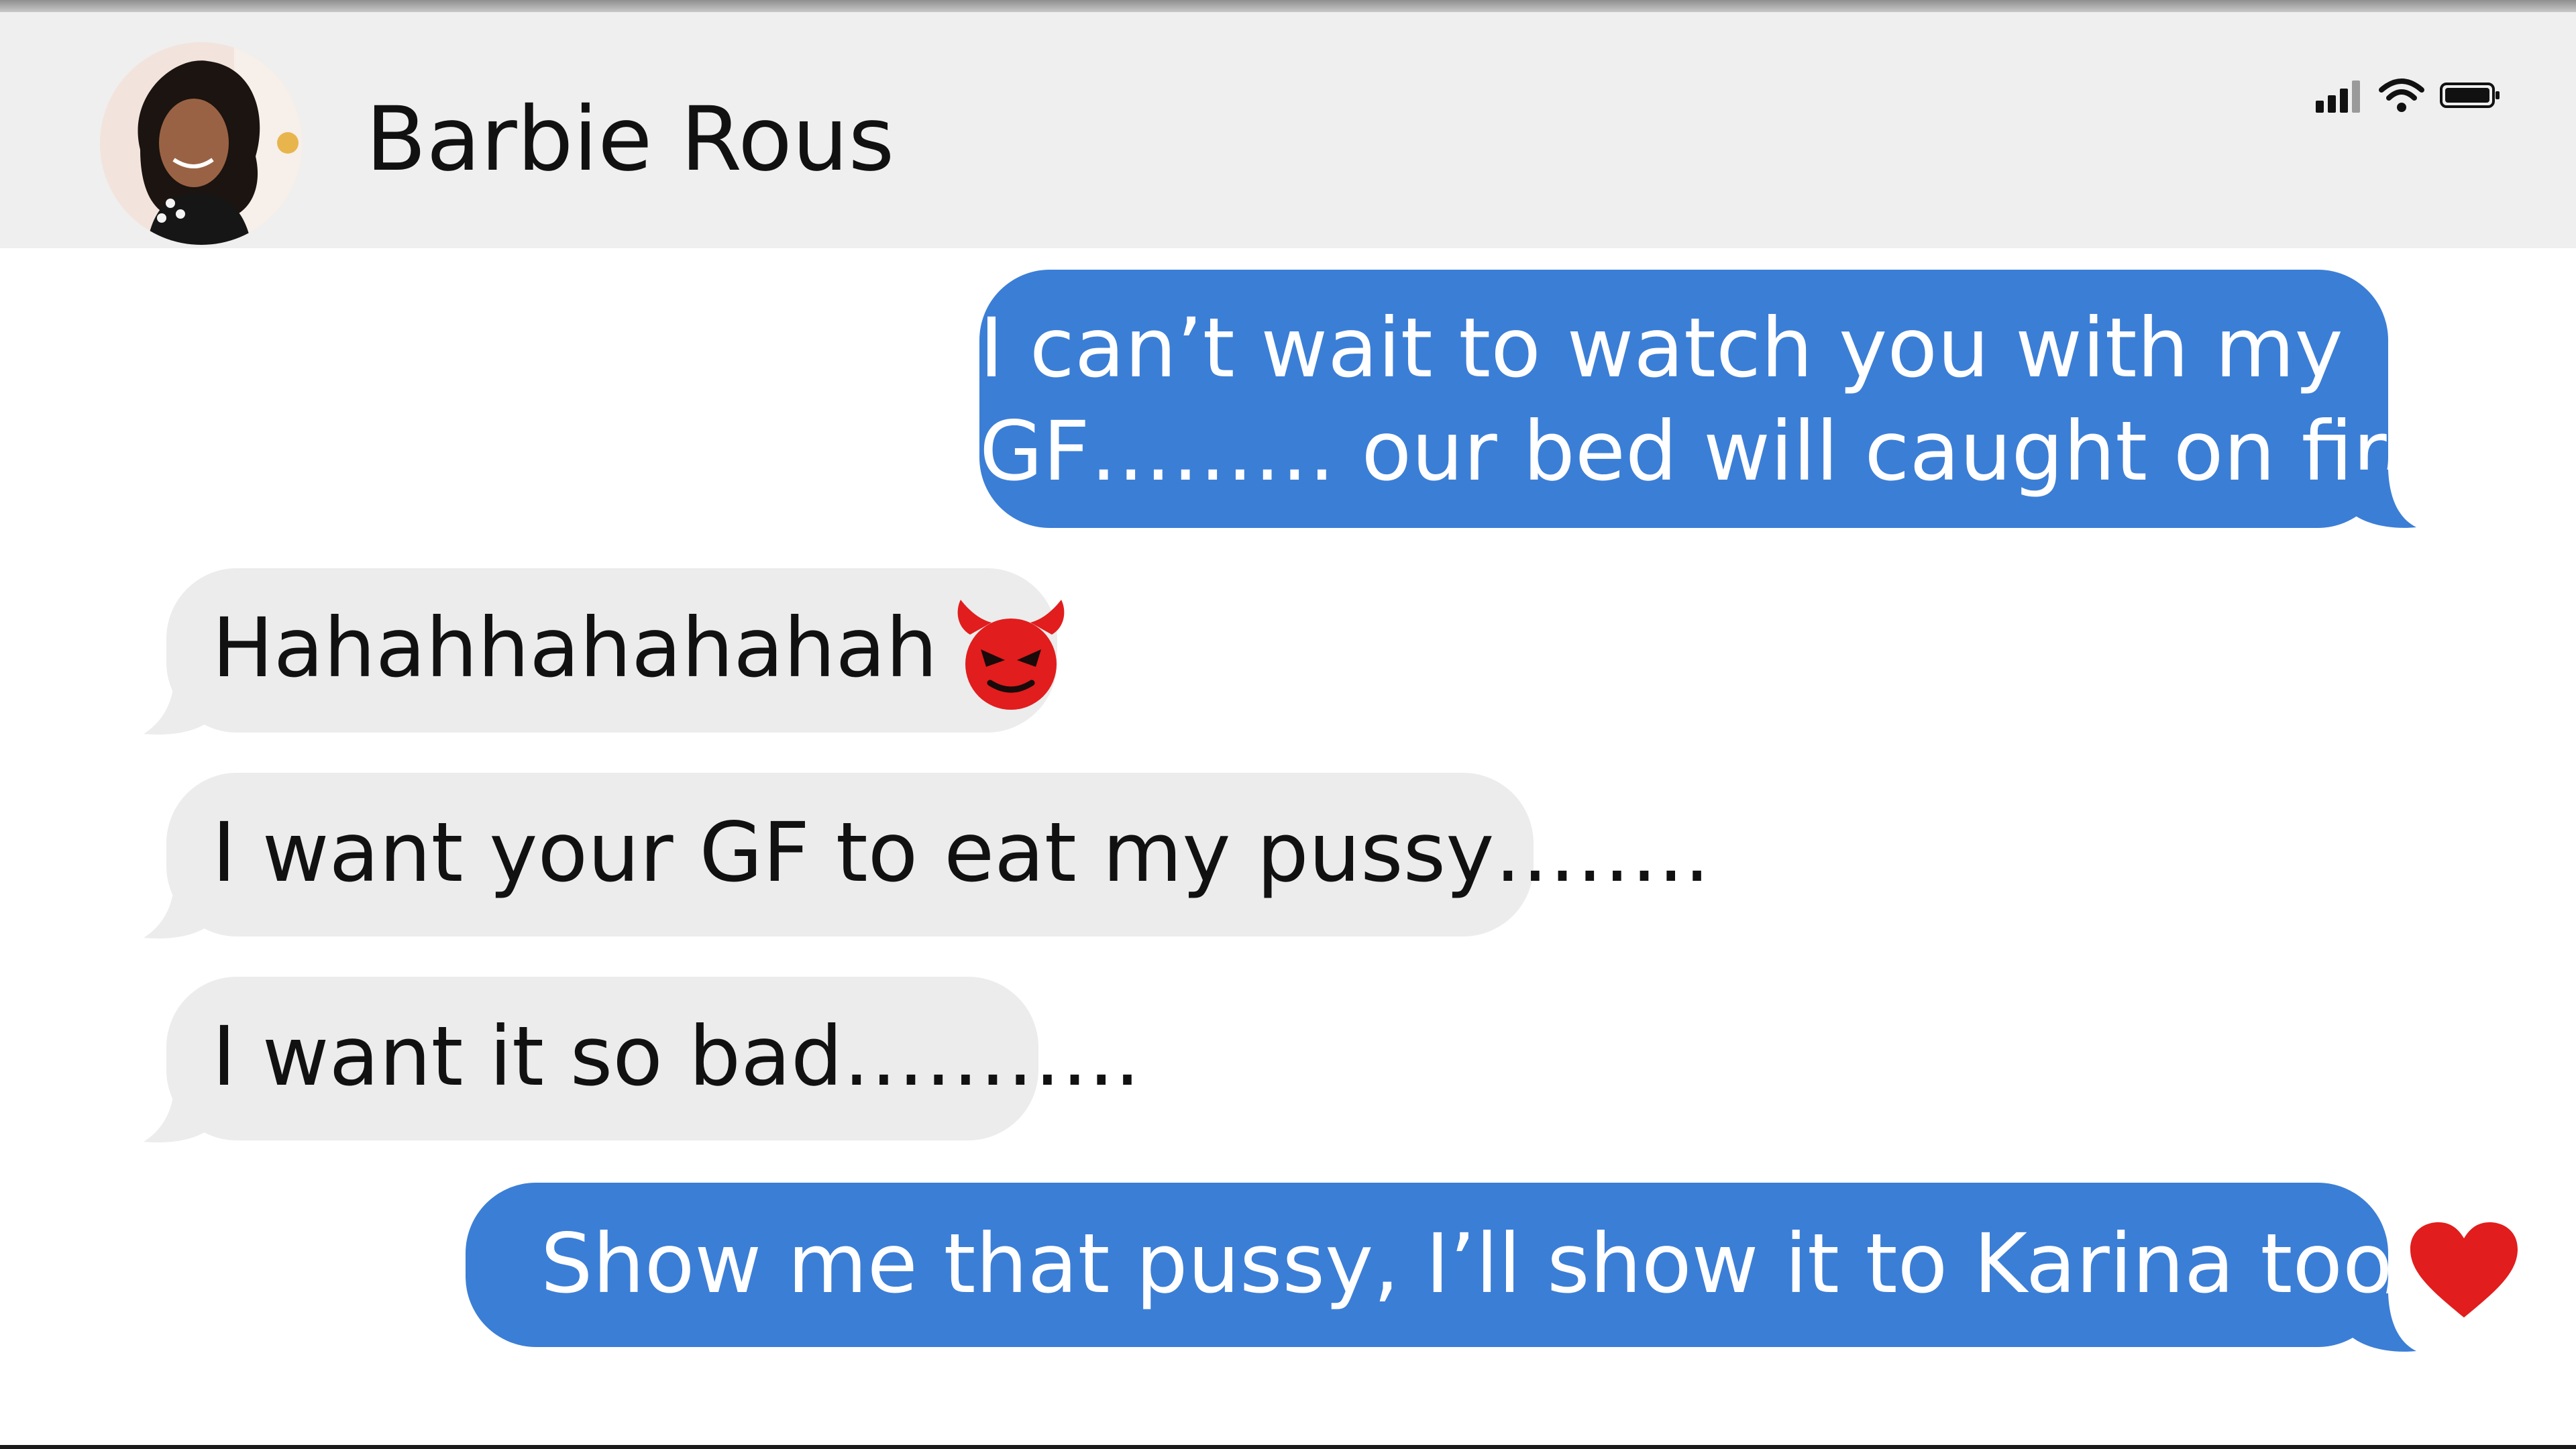 The height and width of the screenshot is (1449, 2576). I want to click on wifi-icon, so click(2401, 95).